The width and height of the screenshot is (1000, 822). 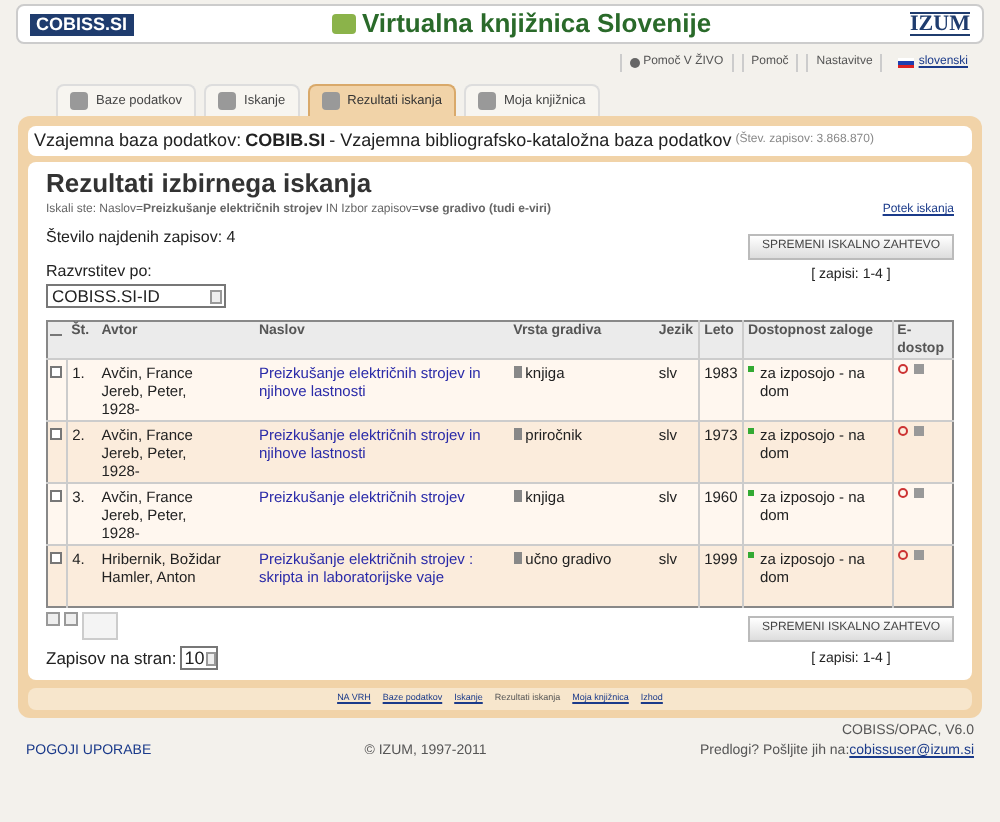 What do you see at coordinates (111, 659) in the screenshot?
I see `per-page-label: Zapisov na stran:` at bounding box center [111, 659].